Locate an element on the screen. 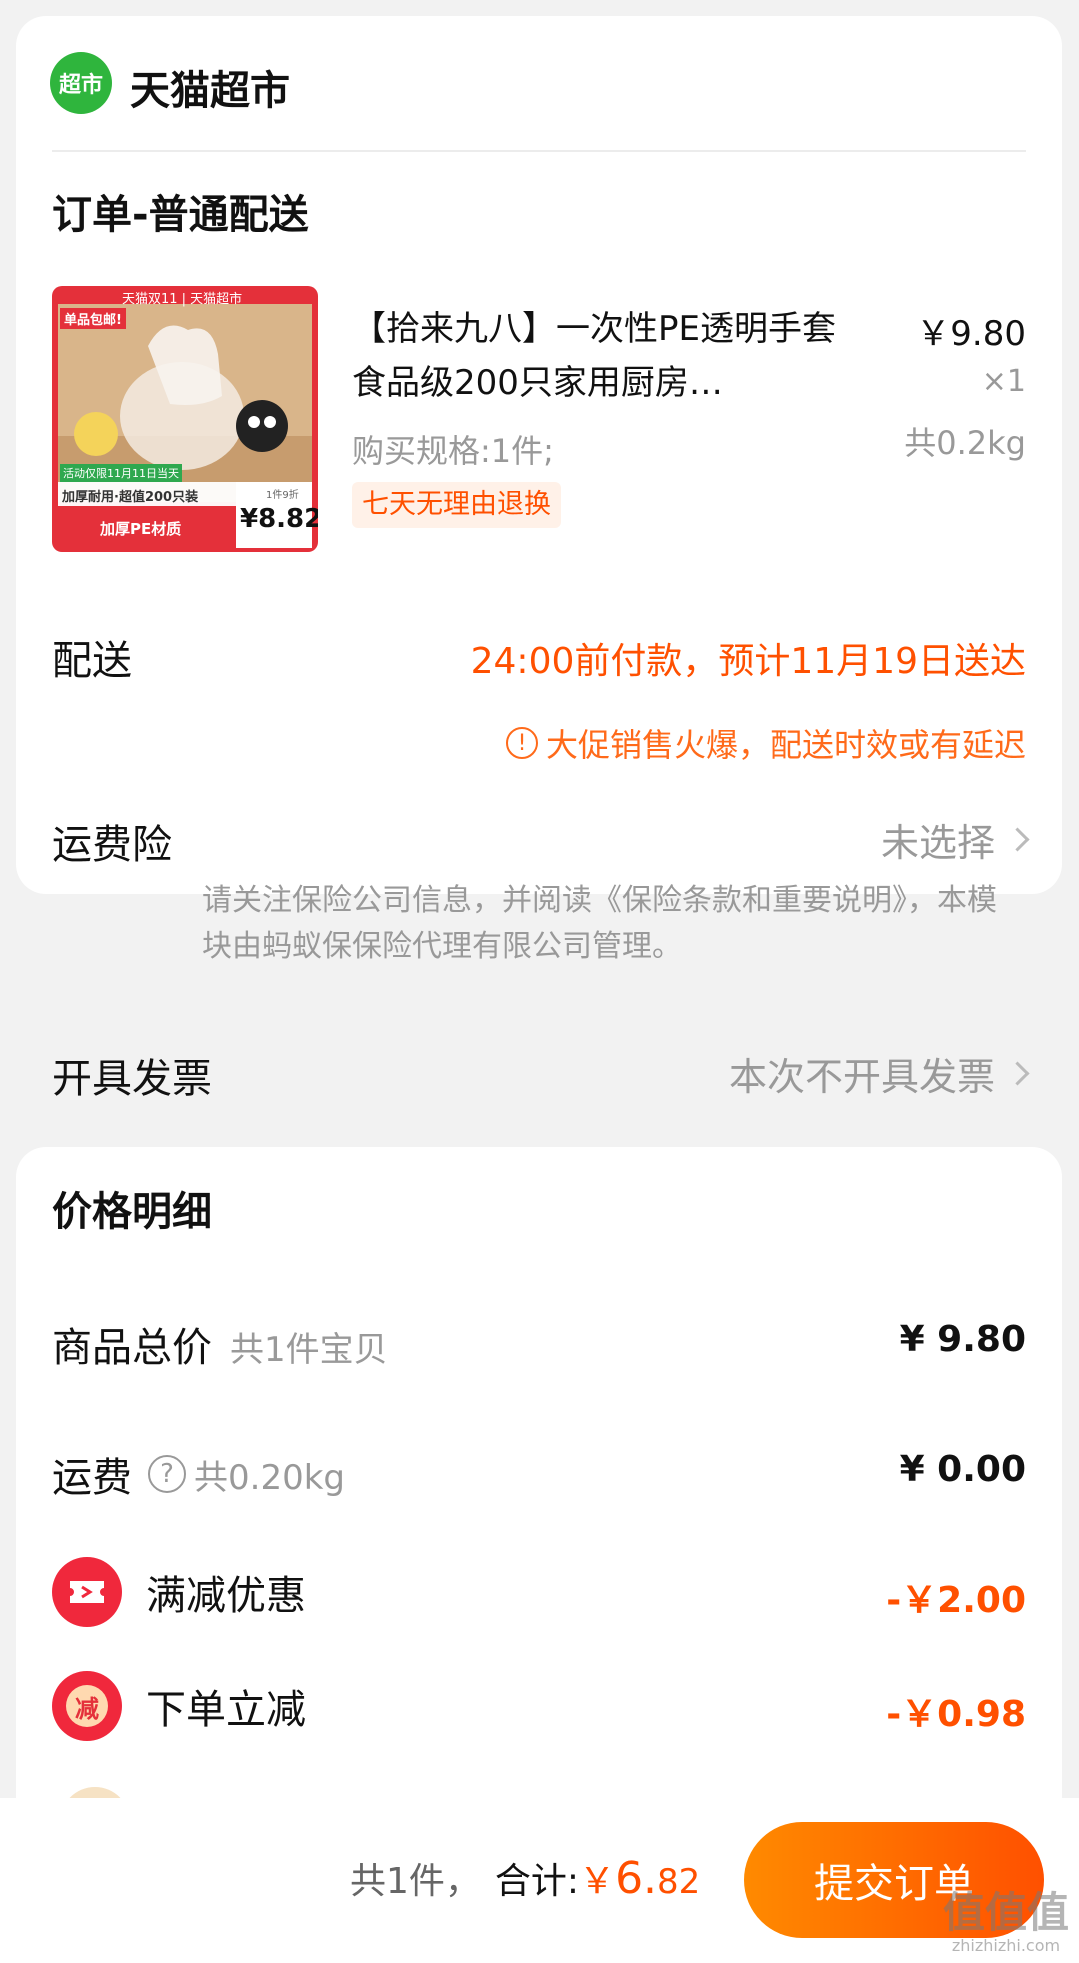  invoice-selector: 本次不开具发票 is located at coordinates (879, 1073).